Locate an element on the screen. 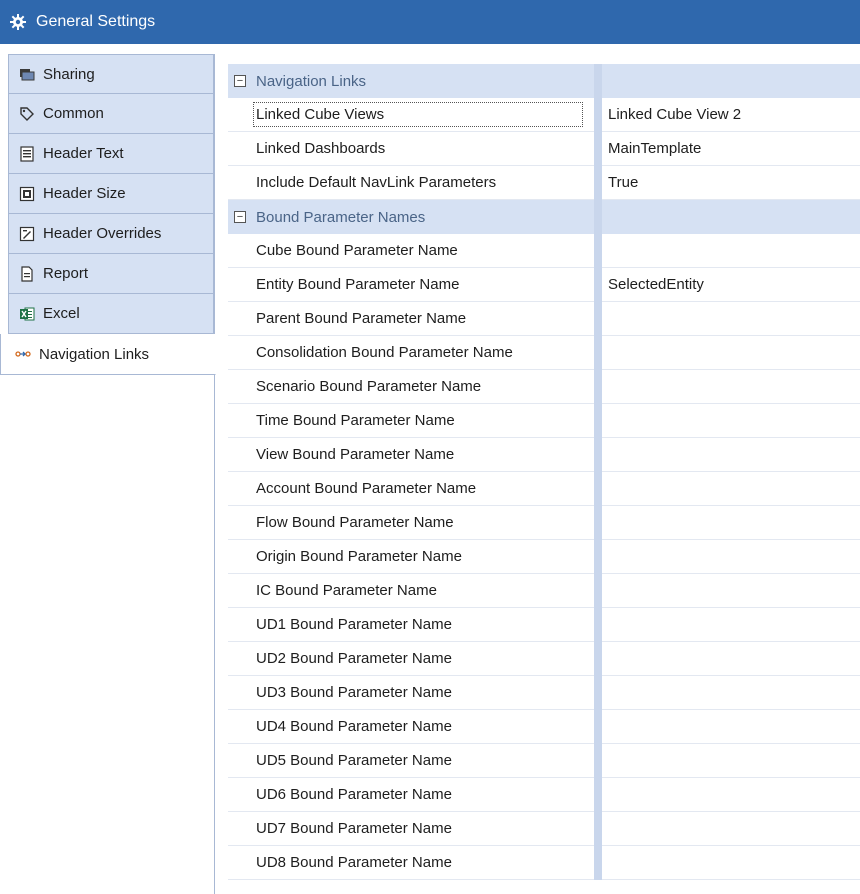  tab-label: Navigation Links is located at coordinates (94, 354).